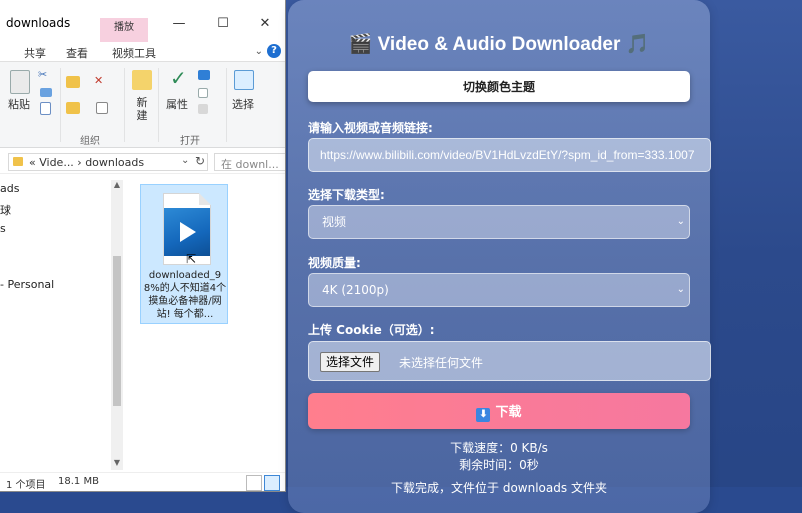 The width and height of the screenshot is (802, 513). I want to click on paste-button: 粘贴, so click(19, 104).